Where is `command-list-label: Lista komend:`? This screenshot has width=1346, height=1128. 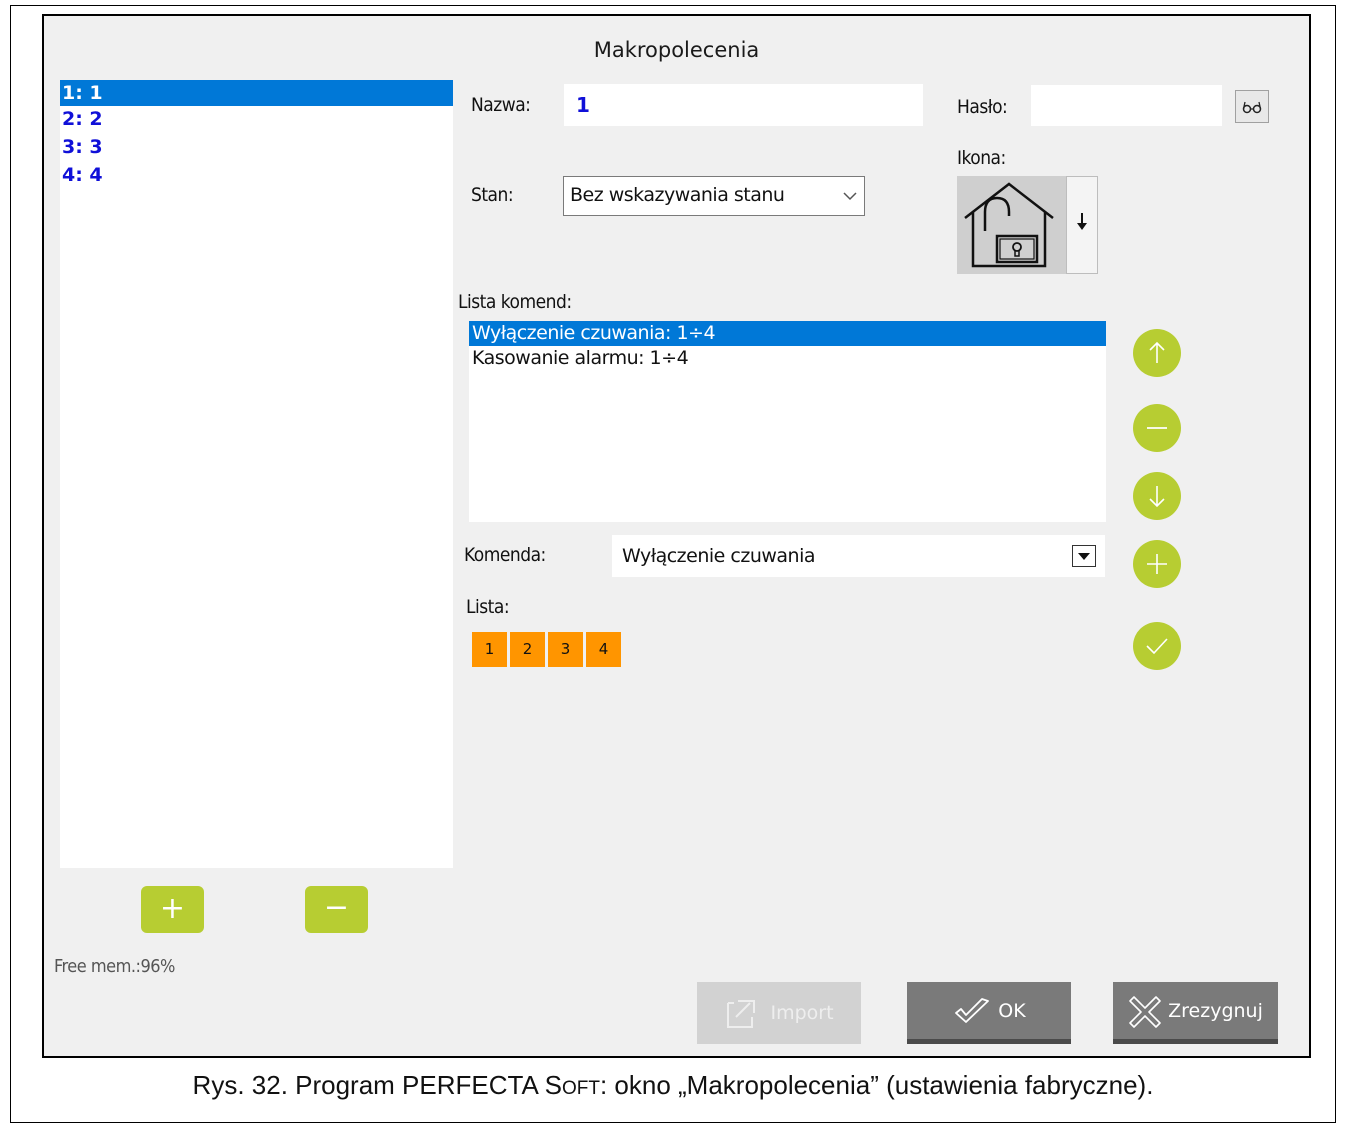 command-list-label: Lista komend: is located at coordinates (515, 302).